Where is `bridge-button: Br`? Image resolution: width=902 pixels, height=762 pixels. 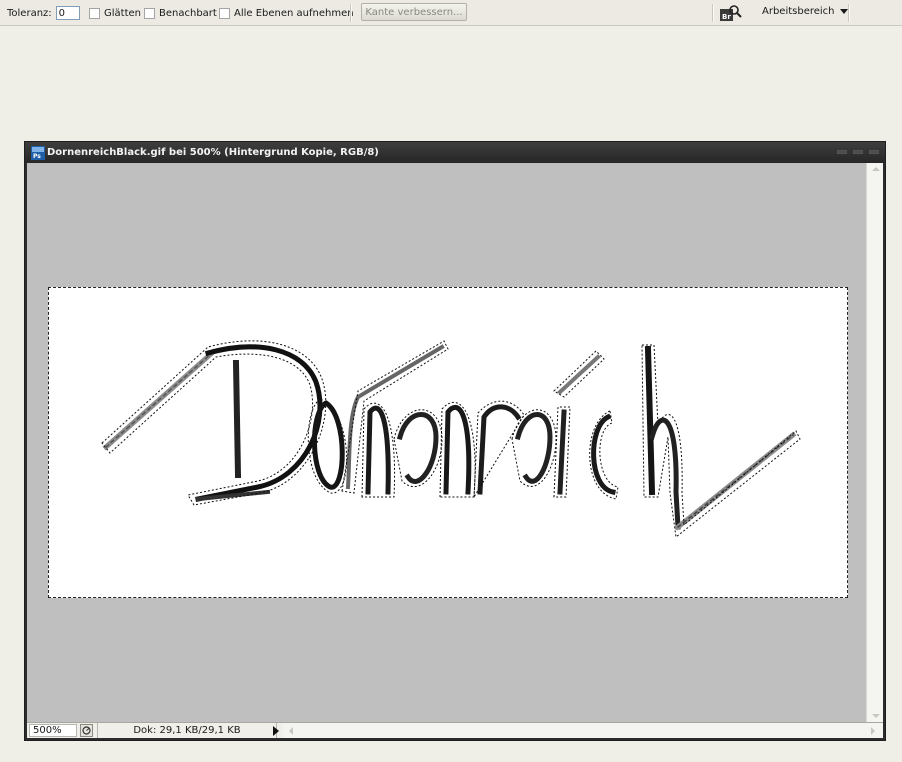
bridge-button: Br is located at coordinates (731, 13).